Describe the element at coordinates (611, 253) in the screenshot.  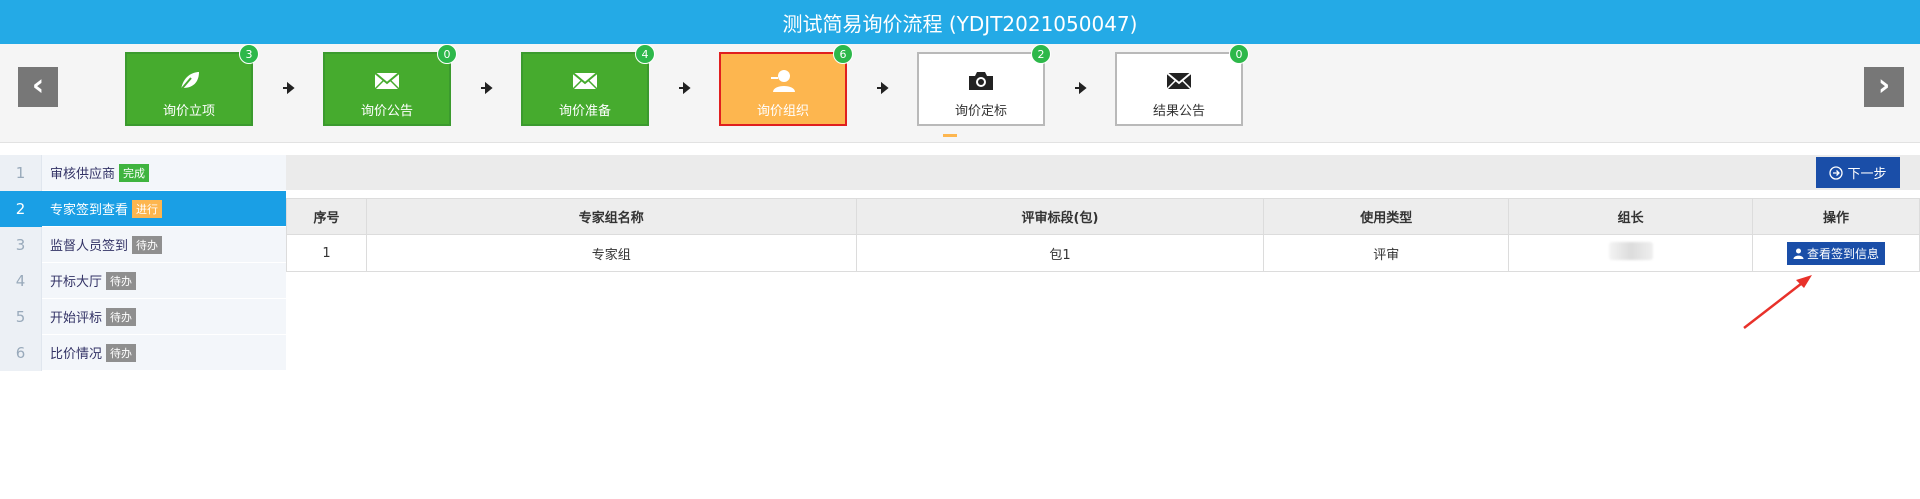
I see `cell-group-name: 专家组` at that location.